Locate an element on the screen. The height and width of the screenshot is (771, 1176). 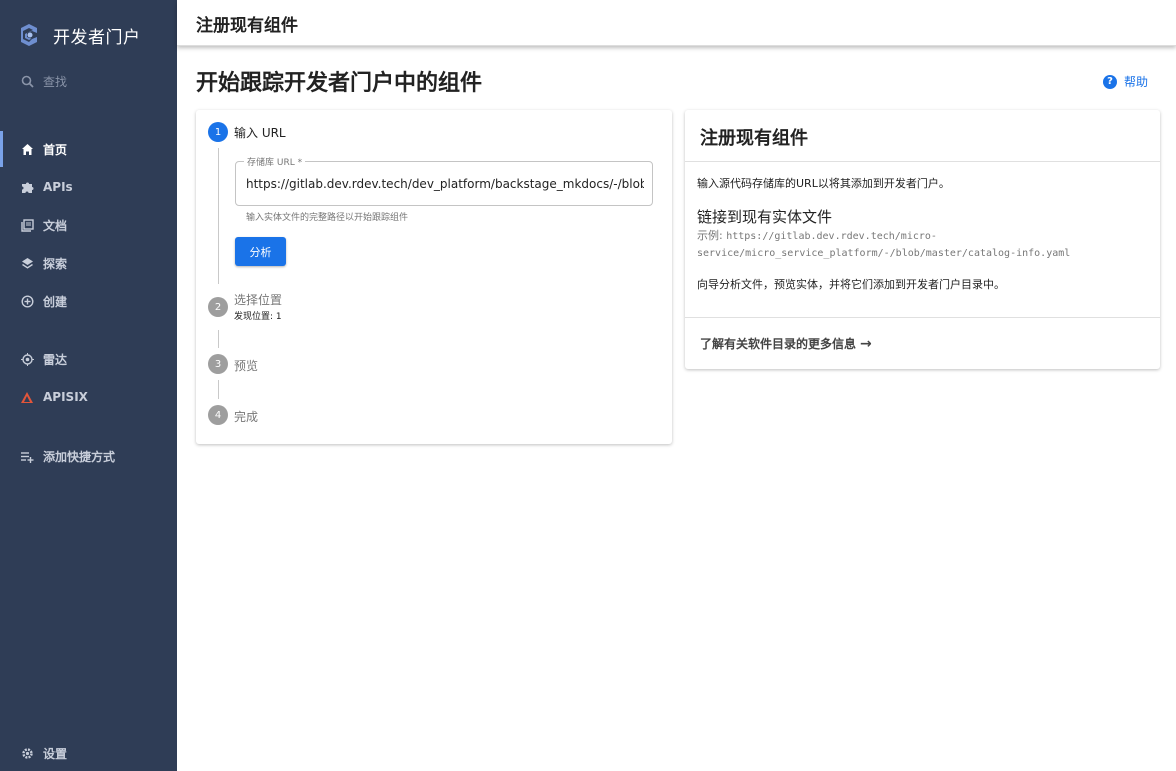
sidebar-item-label: 雷达 is located at coordinates (55, 359).